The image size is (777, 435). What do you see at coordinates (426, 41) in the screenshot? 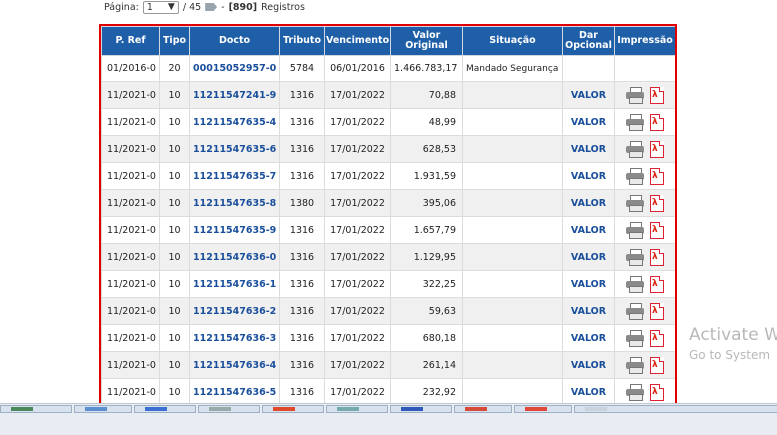
I see `col-header-valor: Valor Original` at bounding box center [426, 41].